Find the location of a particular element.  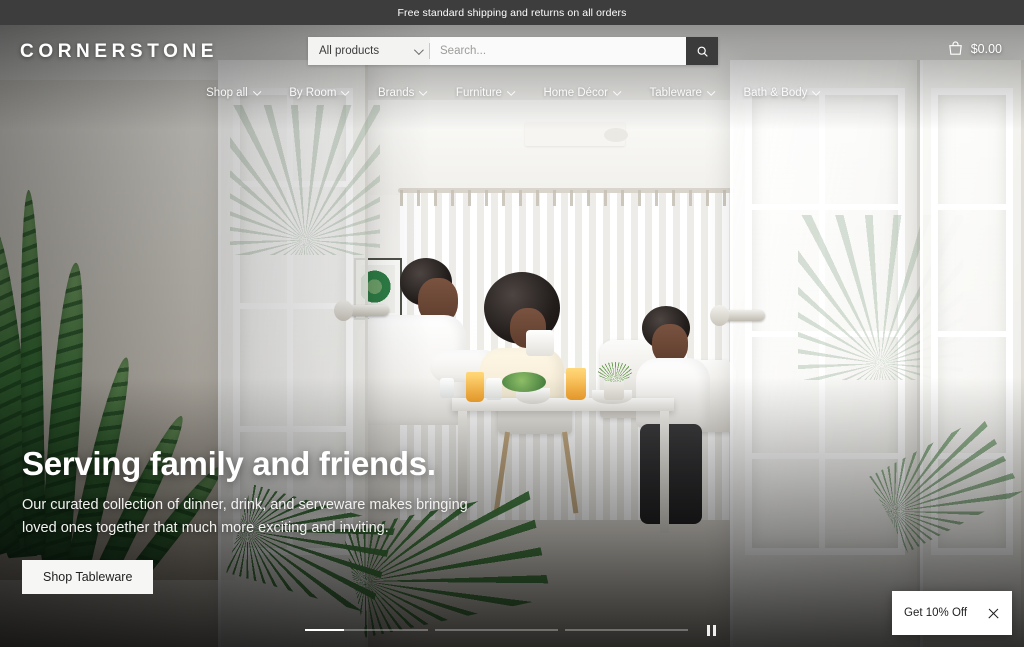

nav-item-tableware: Tableware is located at coordinates (682, 93).